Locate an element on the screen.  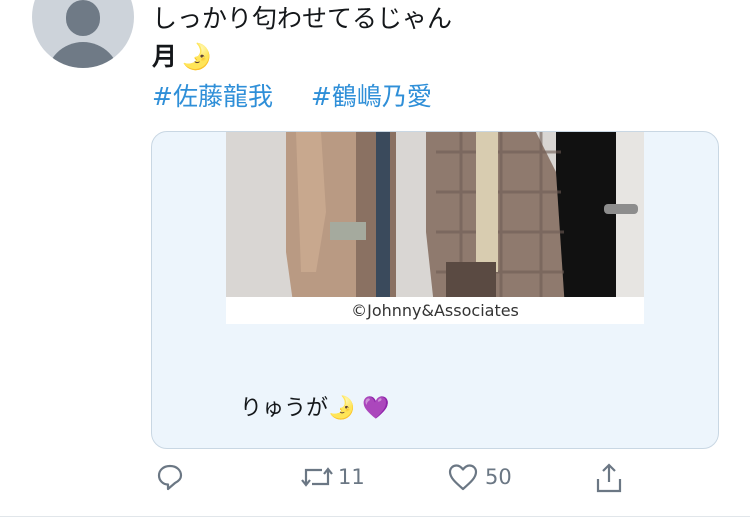
retweet-icon is located at coordinates (317, 477).